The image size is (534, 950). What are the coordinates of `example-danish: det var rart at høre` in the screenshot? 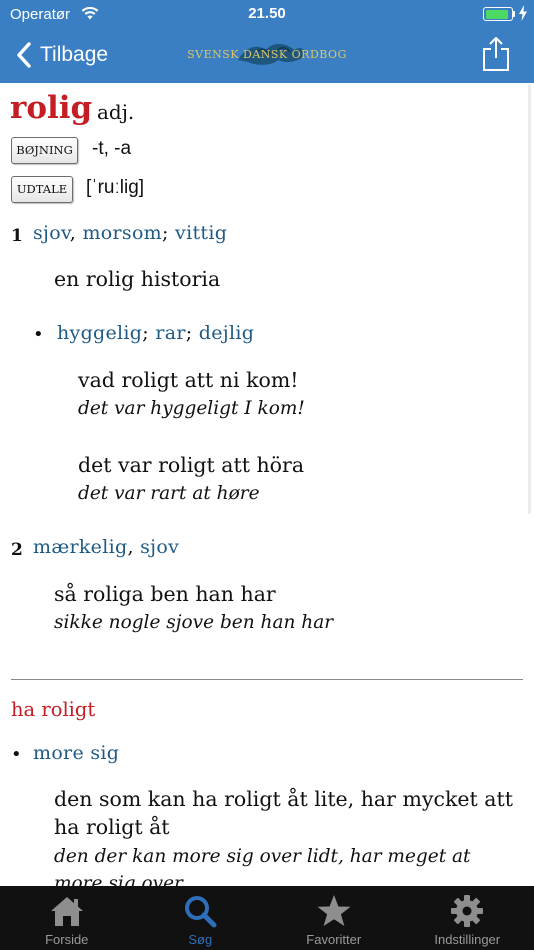 It's located at (169, 493).